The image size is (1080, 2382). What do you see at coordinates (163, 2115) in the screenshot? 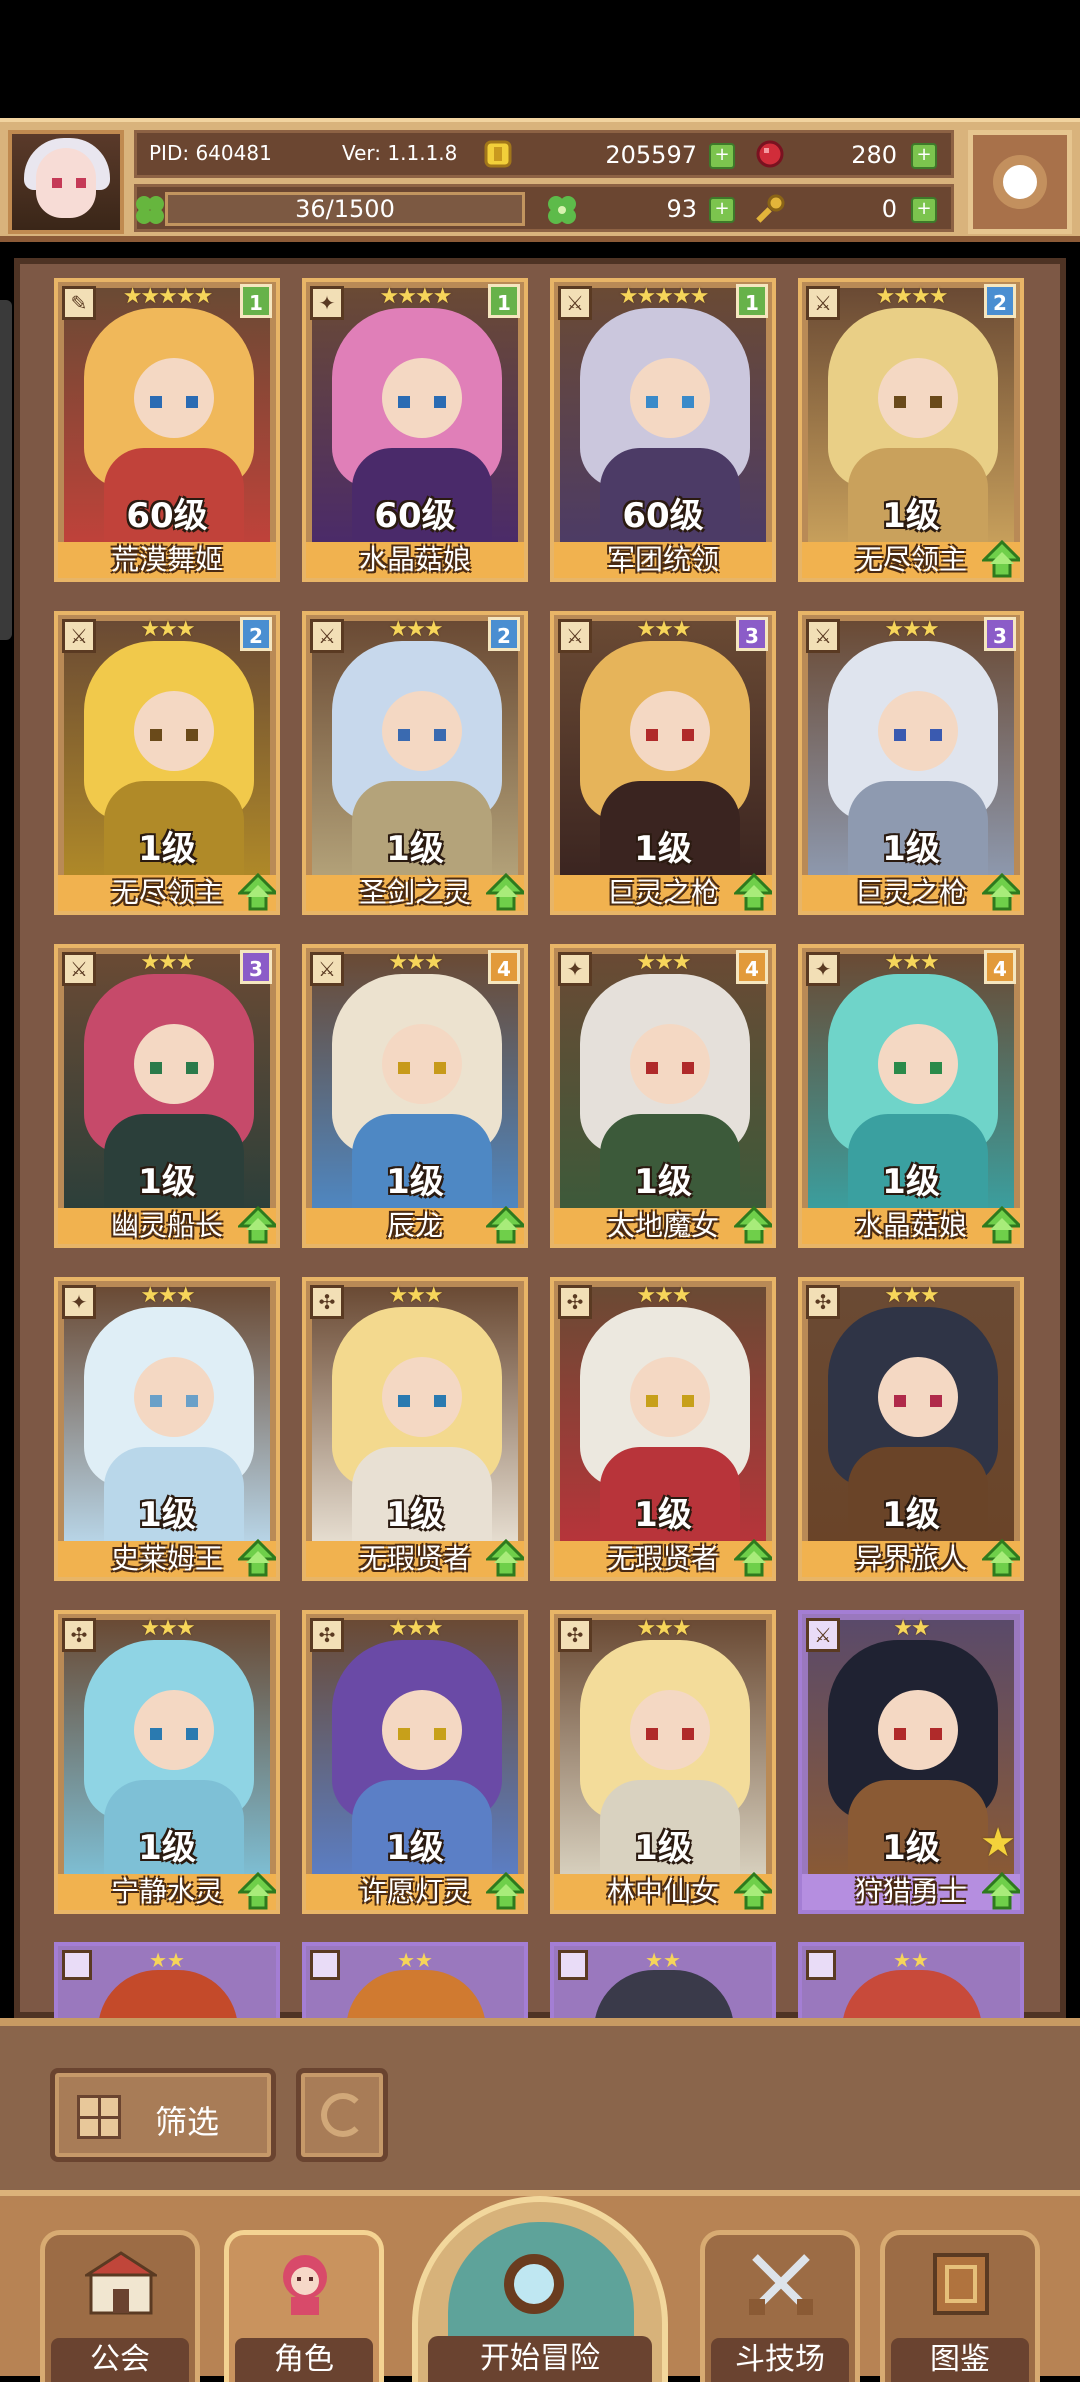
I see `filter-button: 筛选` at bounding box center [163, 2115].